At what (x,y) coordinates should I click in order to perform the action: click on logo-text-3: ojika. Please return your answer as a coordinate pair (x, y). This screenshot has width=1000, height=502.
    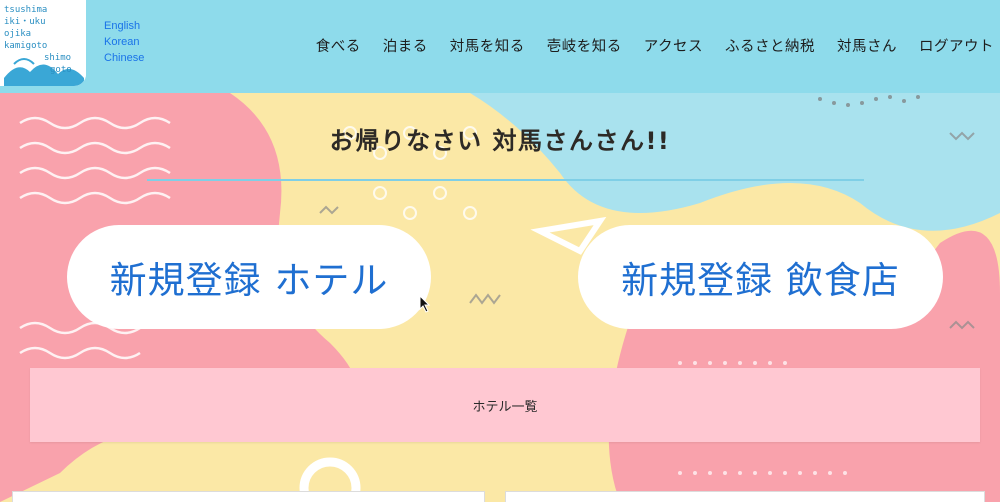
    Looking at the image, I should click on (17, 34).